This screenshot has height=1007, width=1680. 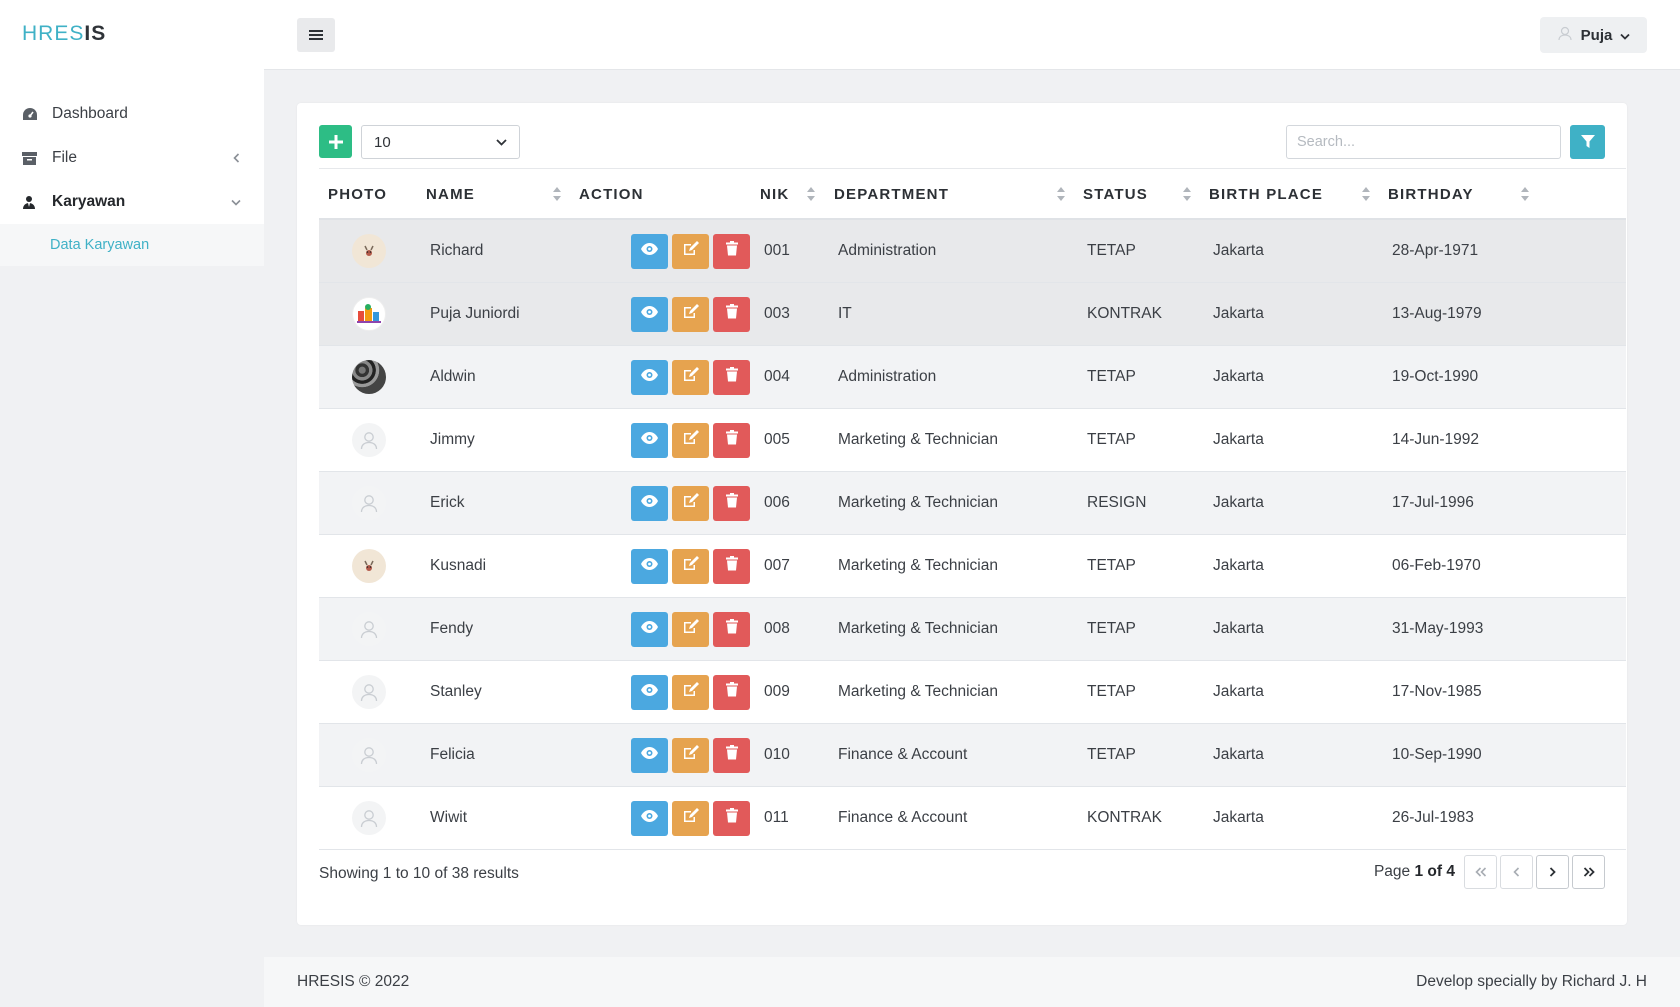 I want to click on per-page-select: 10, so click(x=440, y=142).